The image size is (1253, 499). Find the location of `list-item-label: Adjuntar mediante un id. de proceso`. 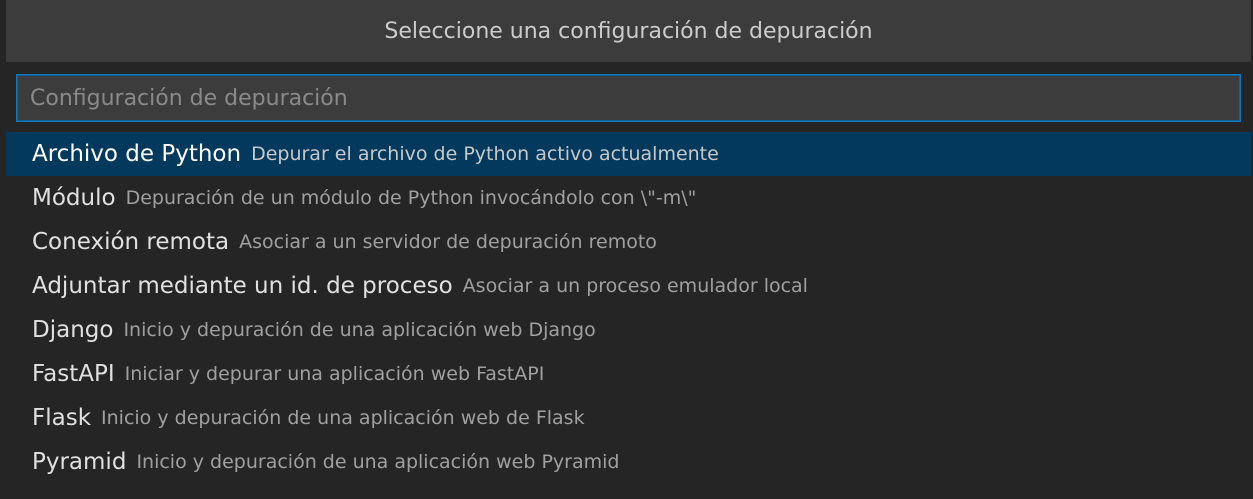

list-item-label: Adjuntar mediante un id. de proceso is located at coordinates (242, 286).